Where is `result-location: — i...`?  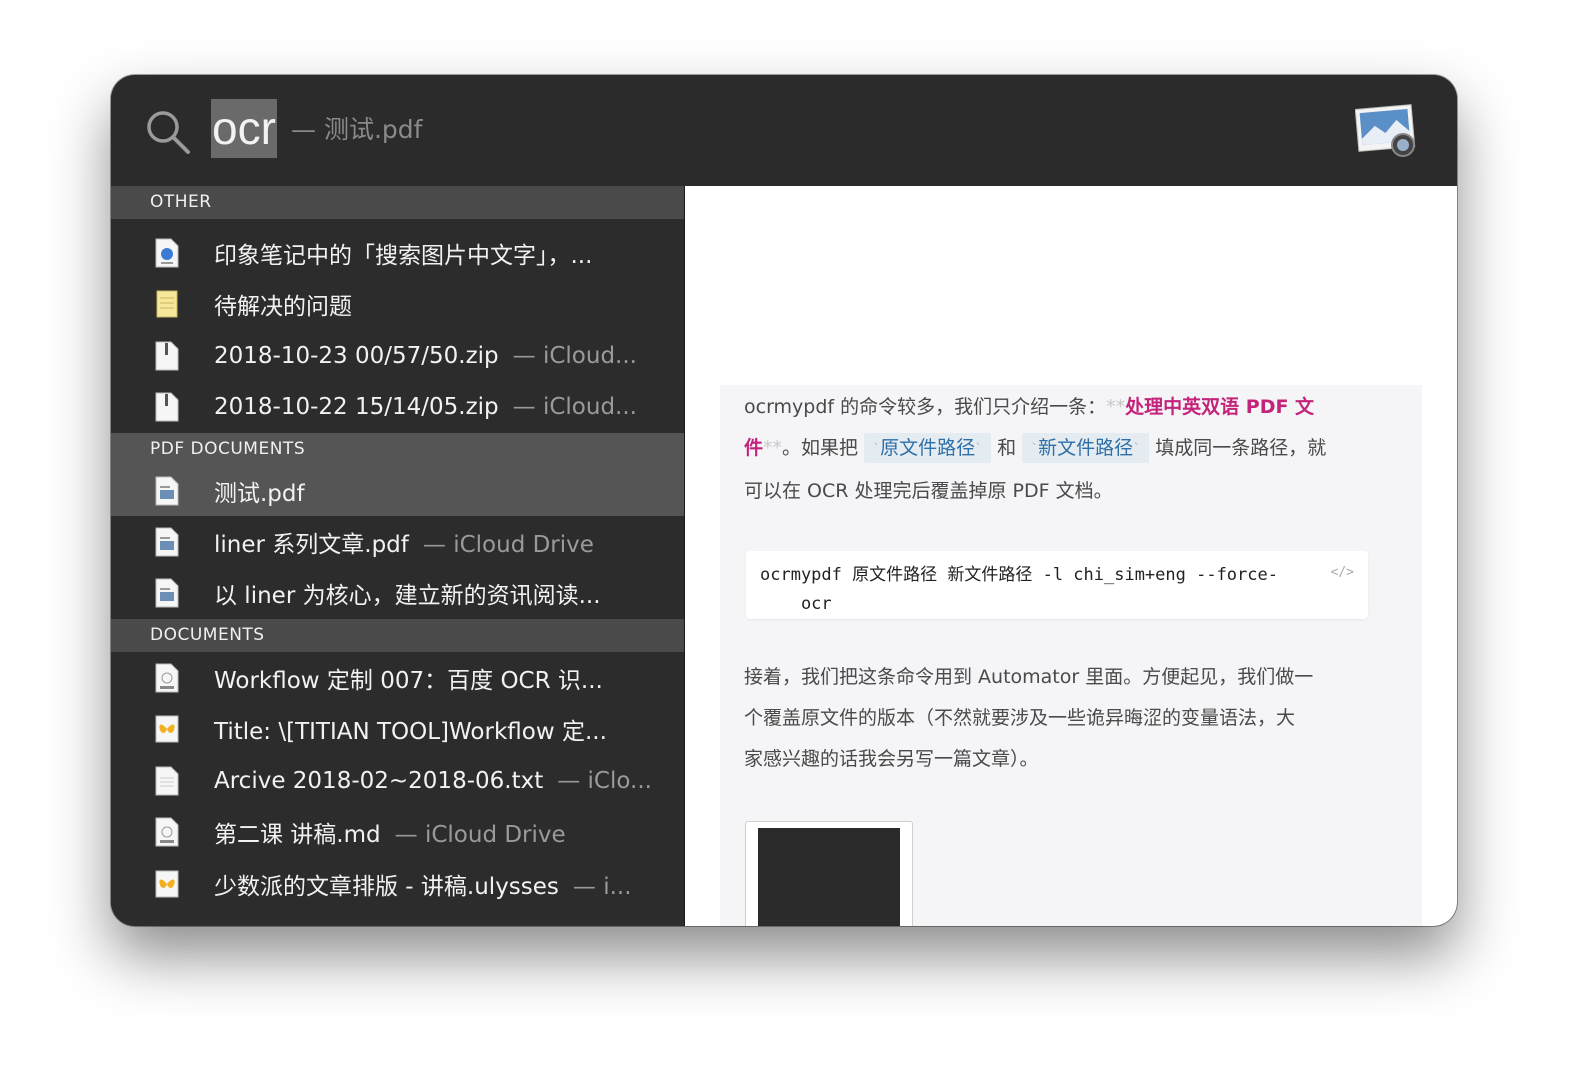 result-location: — i... is located at coordinates (602, 886).